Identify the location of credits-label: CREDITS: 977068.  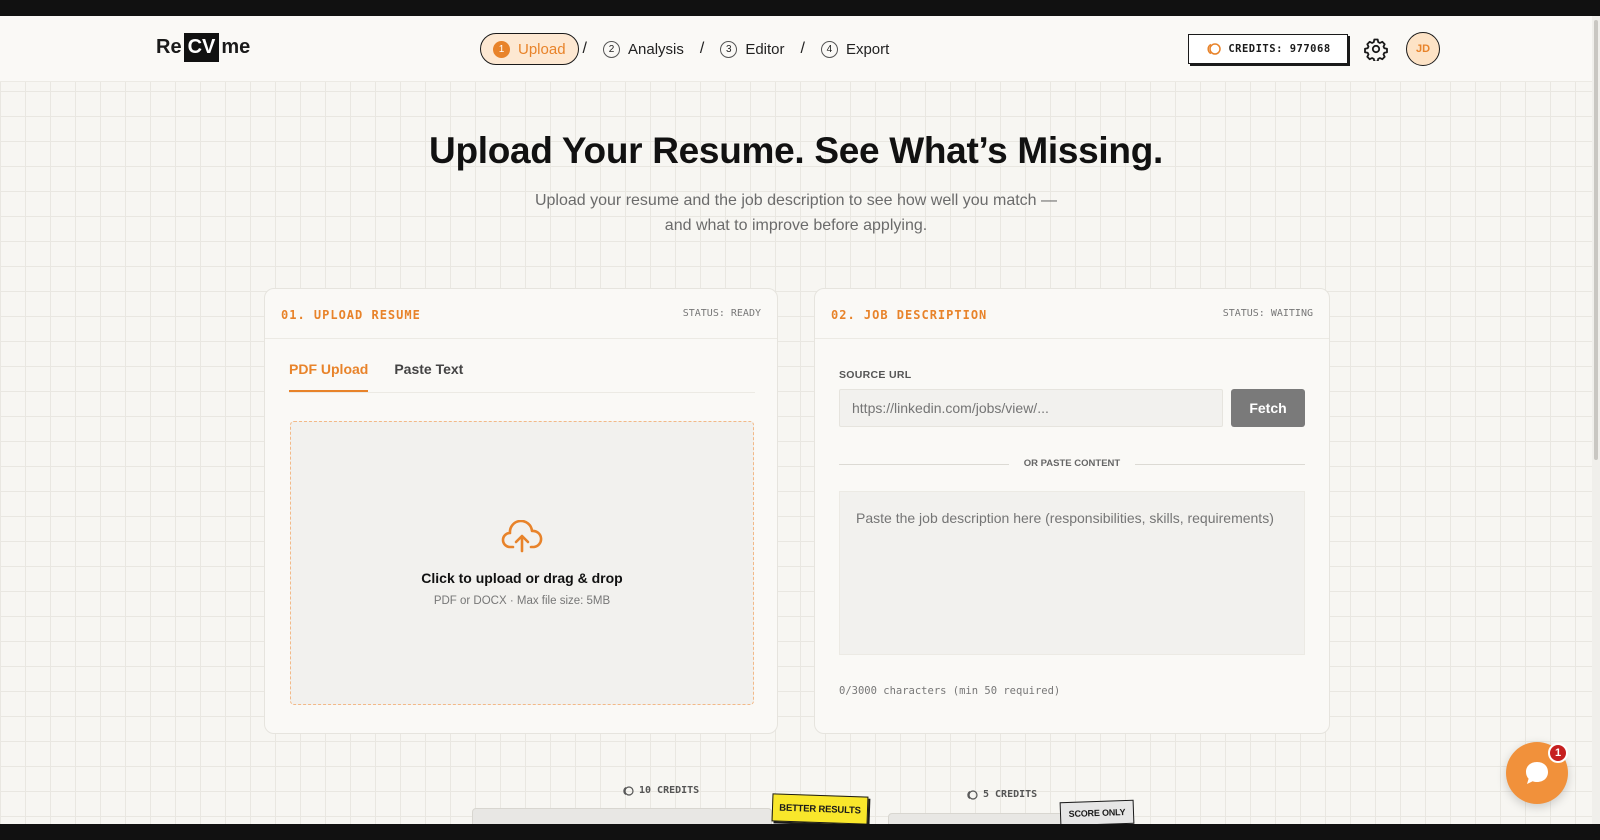
(1279, 49).